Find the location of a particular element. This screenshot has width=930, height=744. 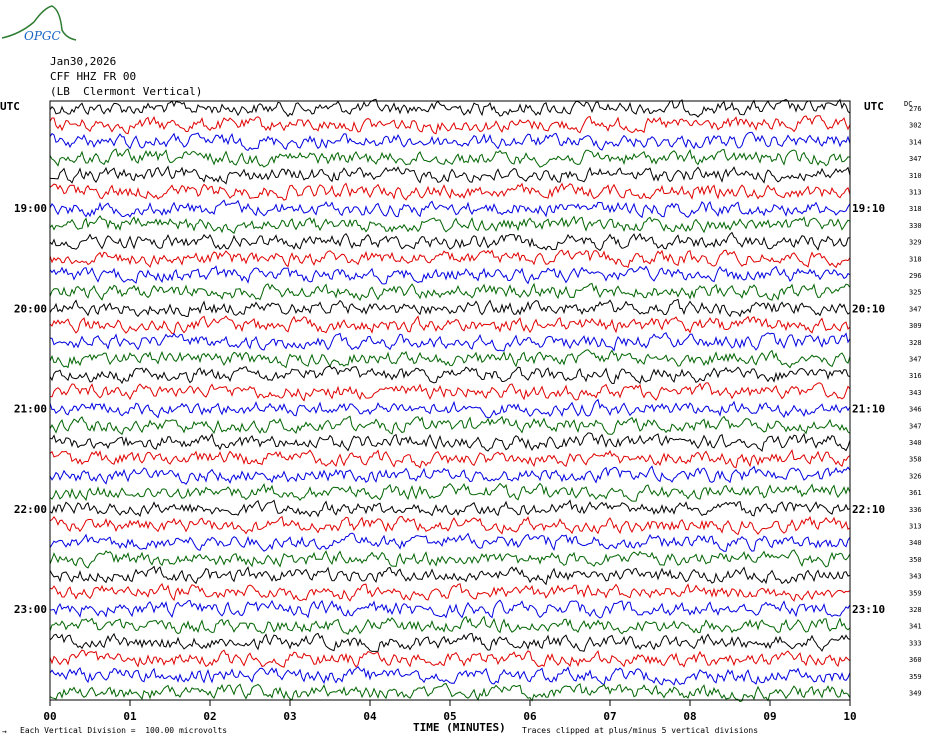

dc-offset-value: 358 is located at coordinates (915, 460).